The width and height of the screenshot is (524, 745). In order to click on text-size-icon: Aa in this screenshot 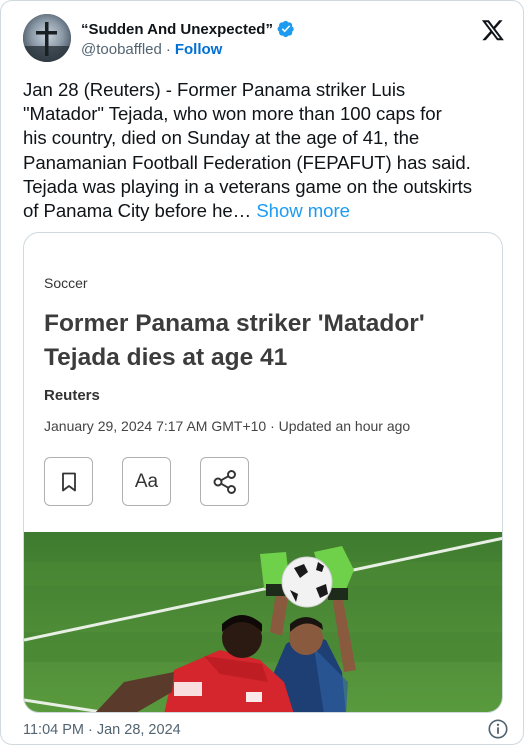, I will do `click(146, 481)`.